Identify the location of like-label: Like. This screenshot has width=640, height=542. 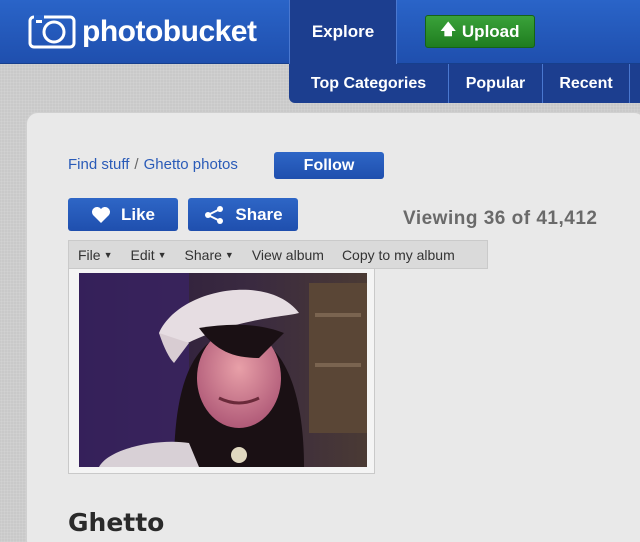
(138, 214).